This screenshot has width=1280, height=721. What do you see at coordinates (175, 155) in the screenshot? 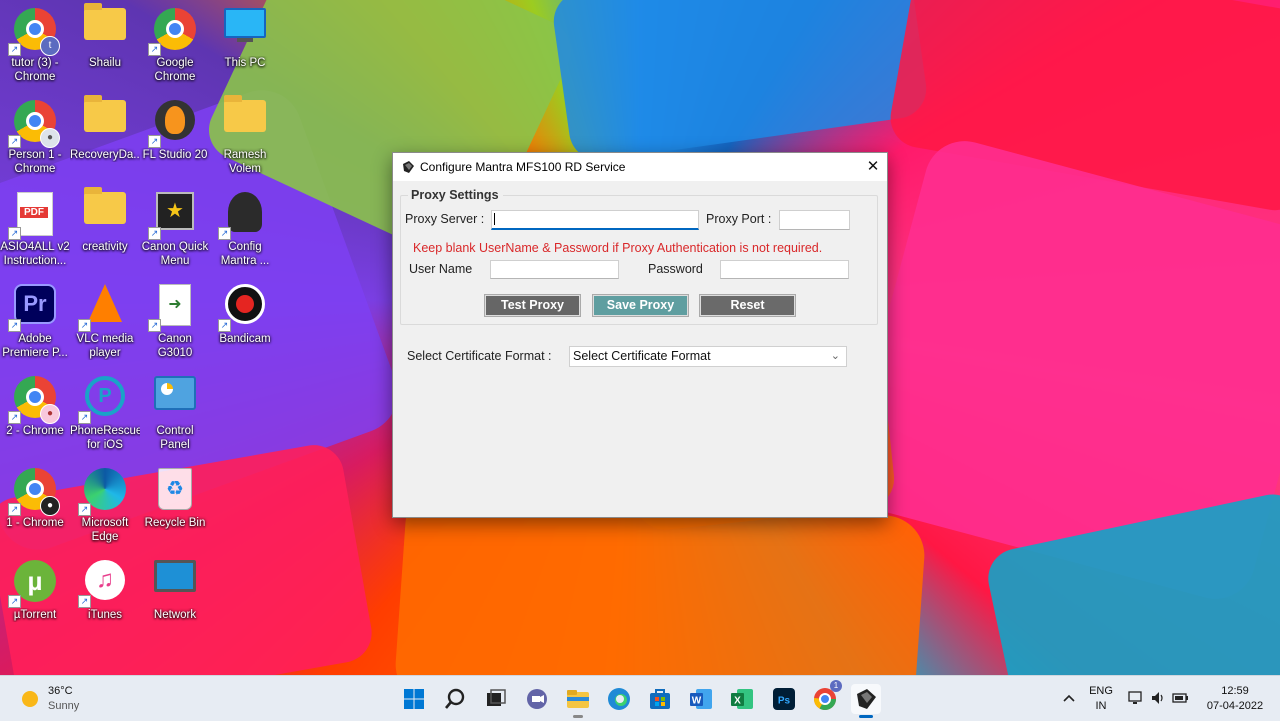
I see `desktop-icon-label: FL Studio 20` at bounding box center [175, 155].